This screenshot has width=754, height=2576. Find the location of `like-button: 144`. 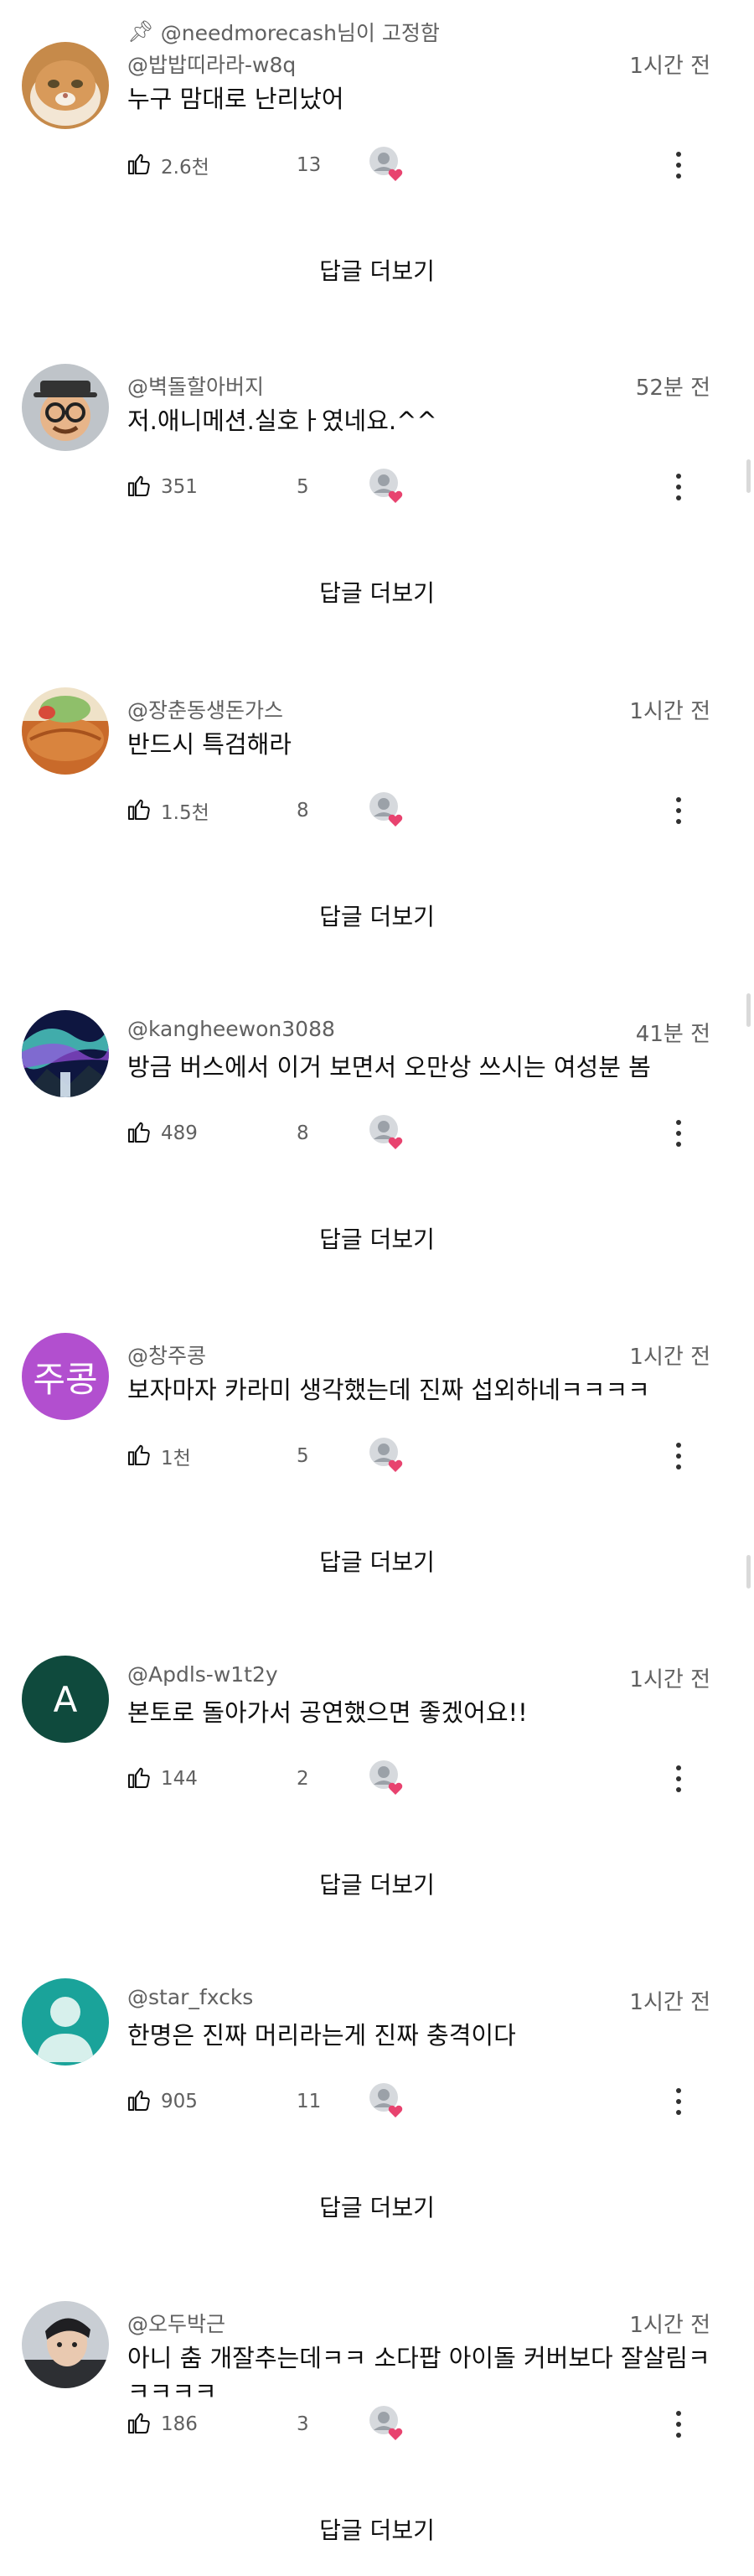

like-button: 144 is located at coordinates (162, 1779).